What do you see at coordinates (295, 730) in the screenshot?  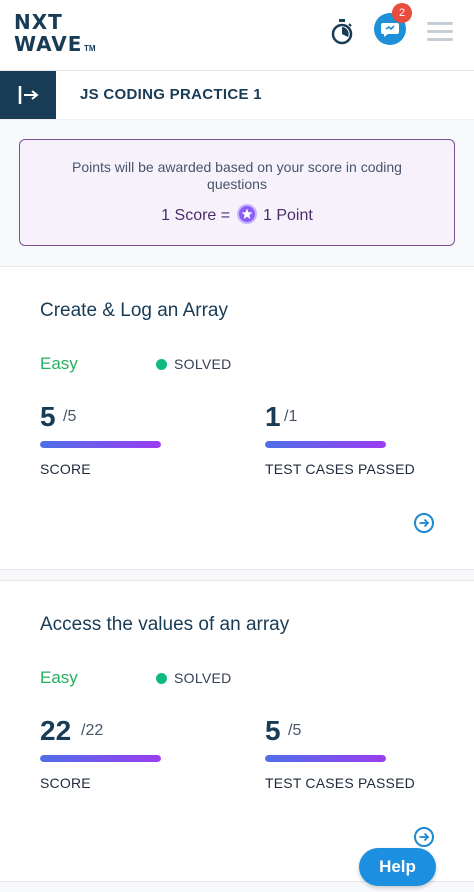 I see `tests-total: /5` at bounding box center [295, 730].